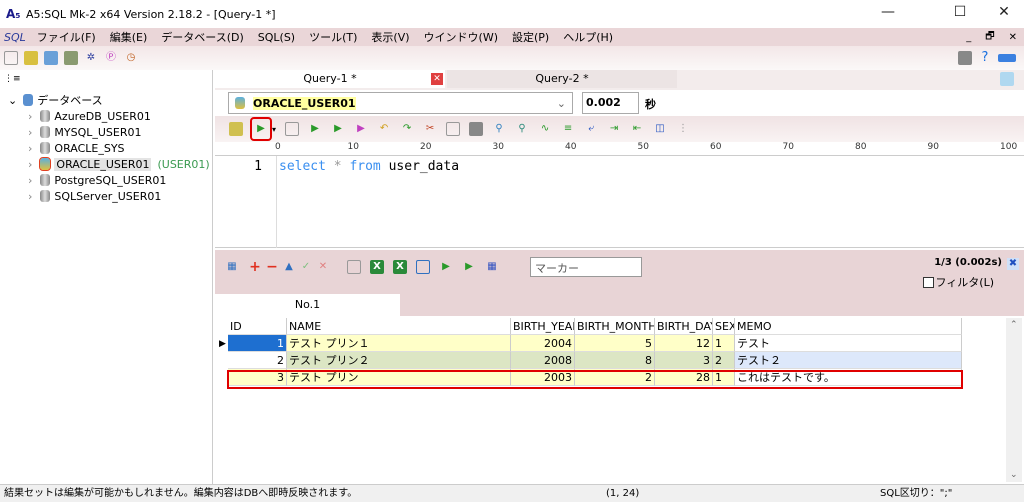  I want to click on outdent-icon: ⇤, so click(637, 129).